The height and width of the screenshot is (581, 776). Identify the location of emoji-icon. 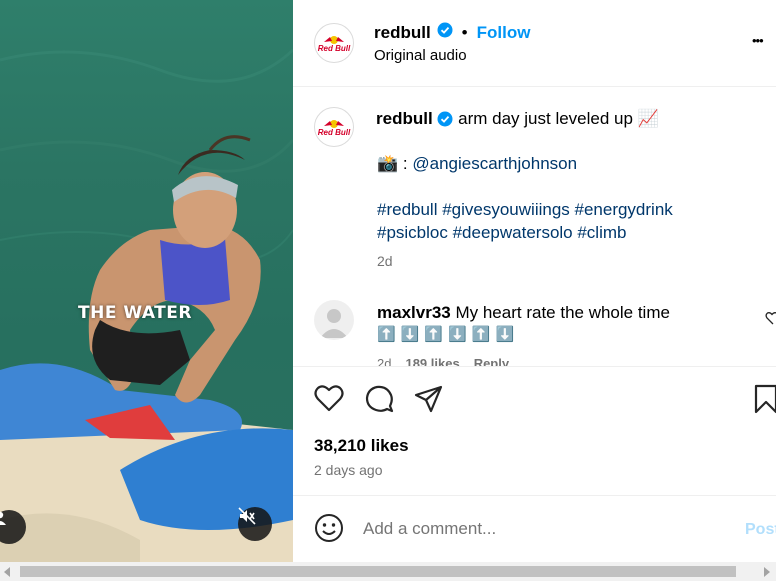
(329, 530).